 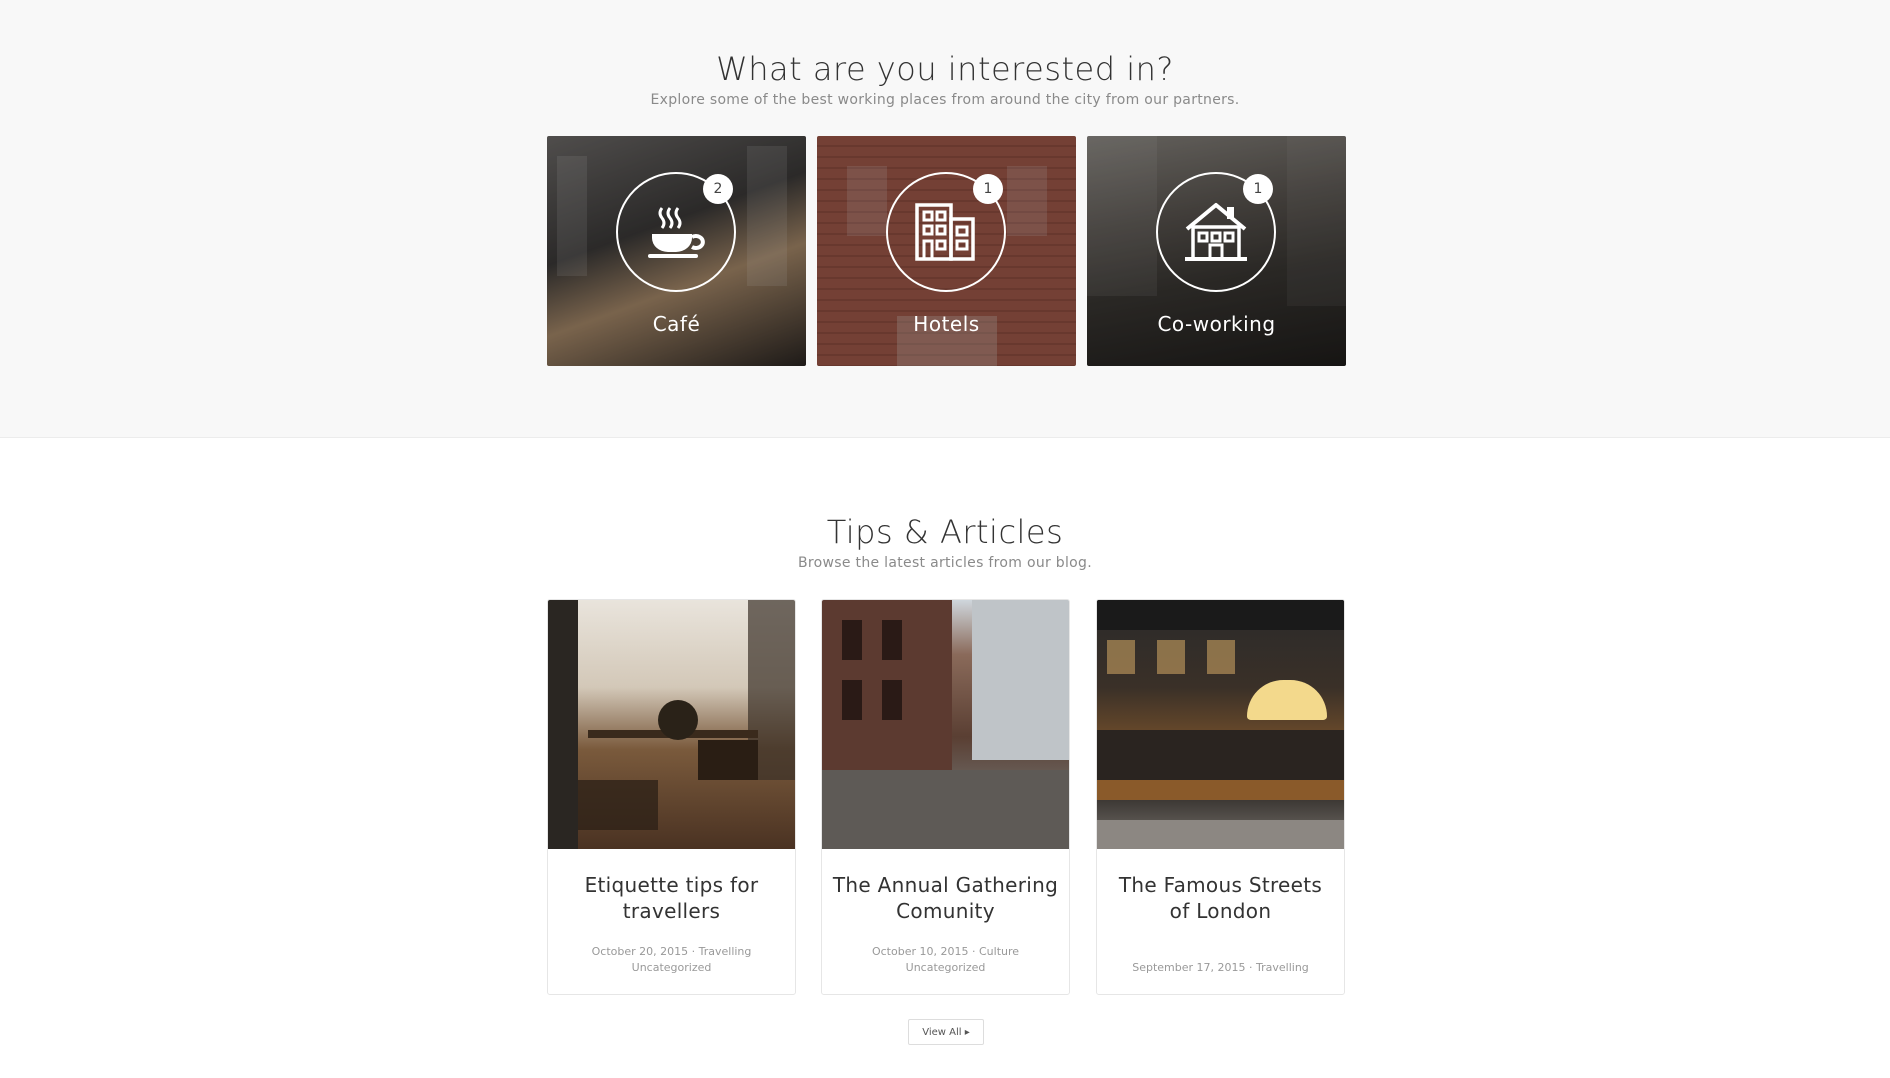 What do you see at coordinates (945, 960) in the screenshot?
I see `article-meta: October 10, 2015 · Culture Uncategorized` at bounding box center [945, 960].